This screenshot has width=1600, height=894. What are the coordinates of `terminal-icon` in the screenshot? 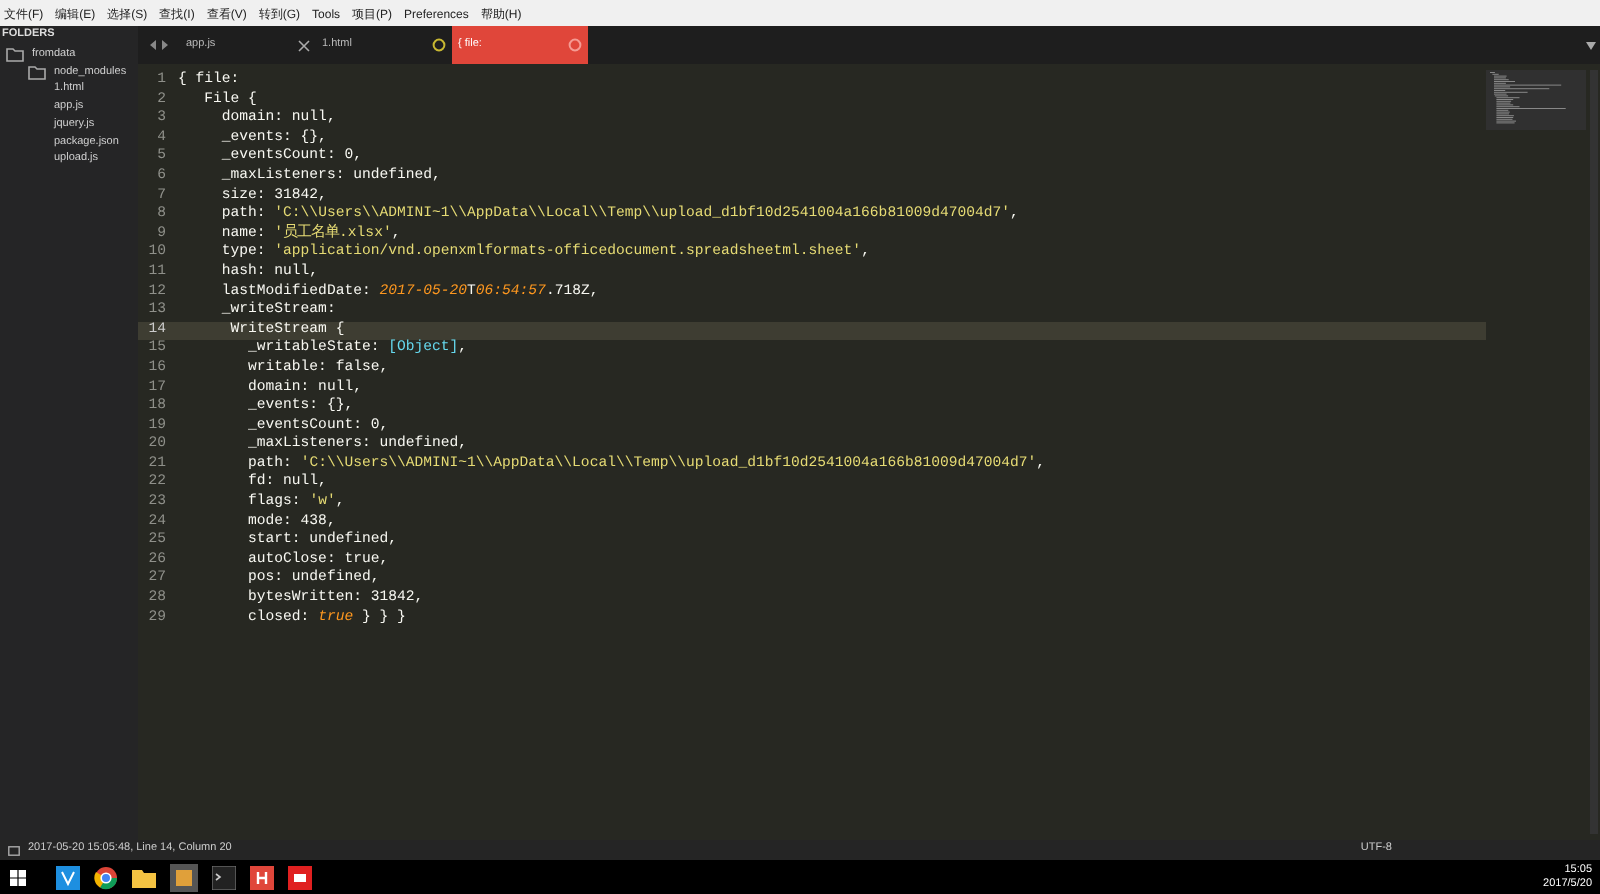 It's located at (224, 877).